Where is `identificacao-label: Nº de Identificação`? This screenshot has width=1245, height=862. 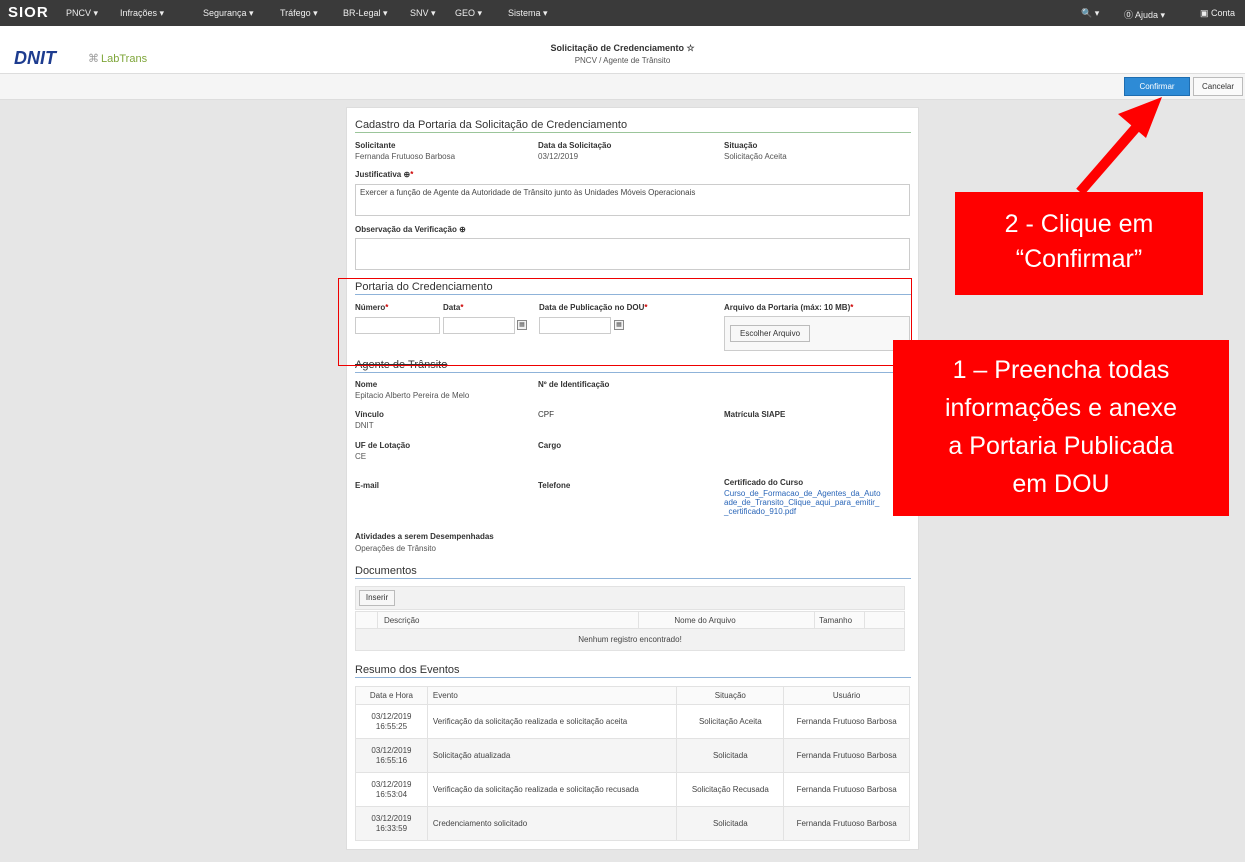 identificacao-label: Nº de Identificação is located at coordinates (574, 384).